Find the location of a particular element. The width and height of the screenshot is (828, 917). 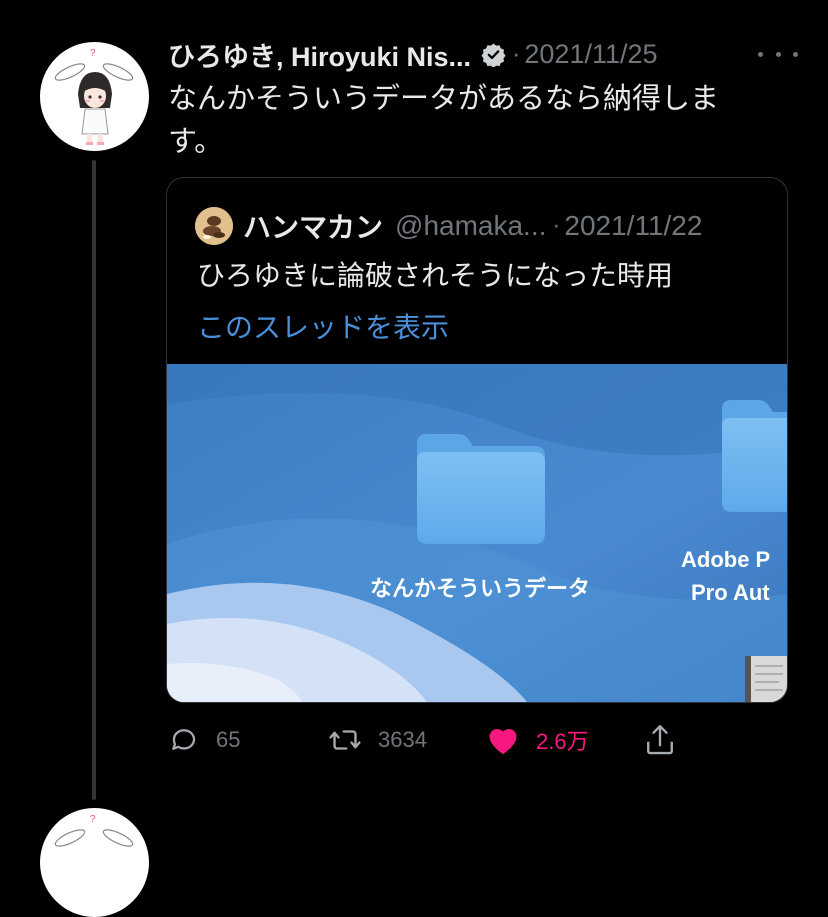

like-count: 2.6万 is located at coordinates (562, 741).